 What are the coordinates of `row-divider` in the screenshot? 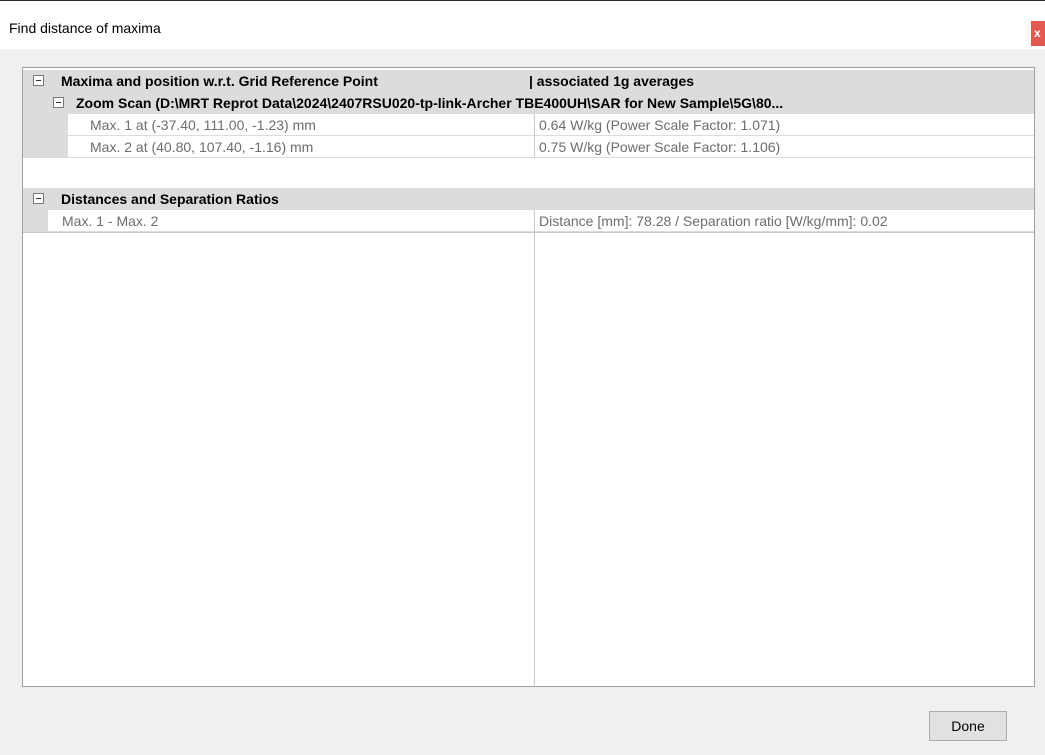 It's located at (528, 232).